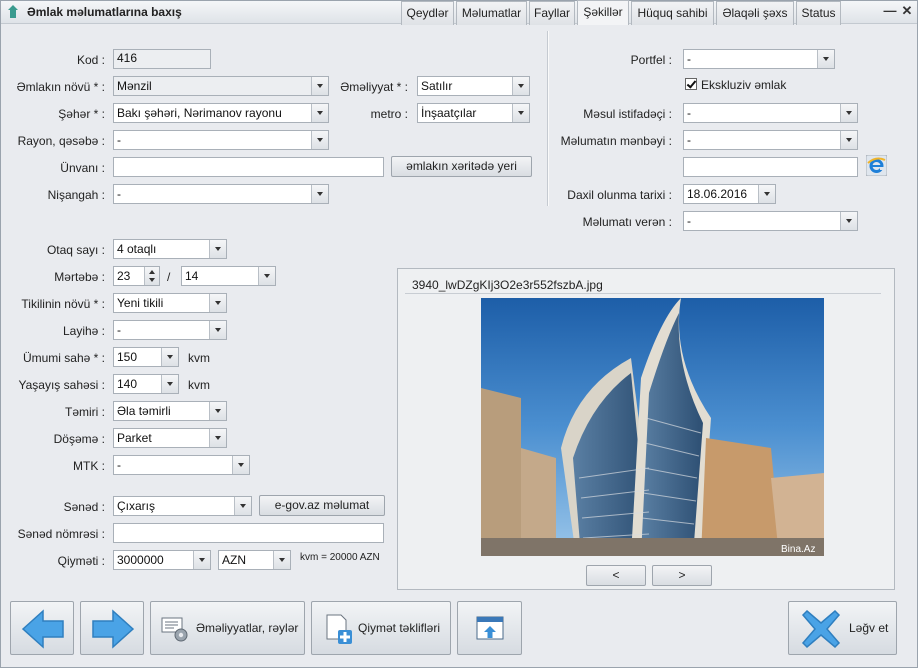  What do you see at coordinates (818, 13) in the screenshot?
I see `tab-status: Status` at bounding box center [818, 13].